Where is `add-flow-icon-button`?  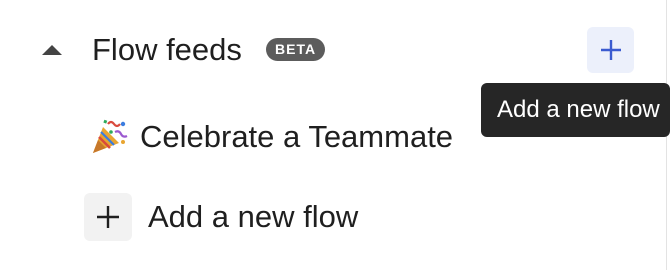 add-flow-icon-button is located at coordinates (610, 50).